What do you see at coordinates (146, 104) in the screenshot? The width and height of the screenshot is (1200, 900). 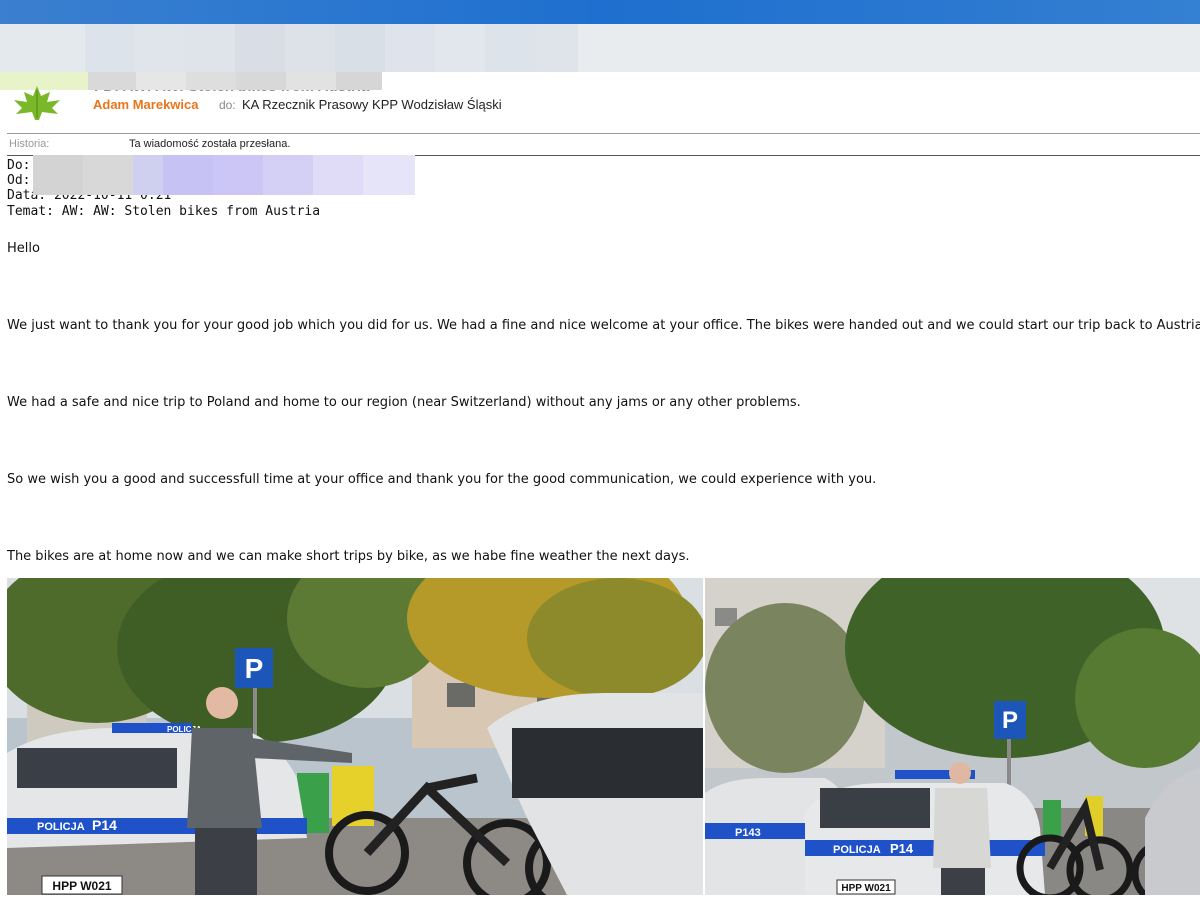 I see `sender-name: Adam Marekwica` at bounding box center [146, 104].